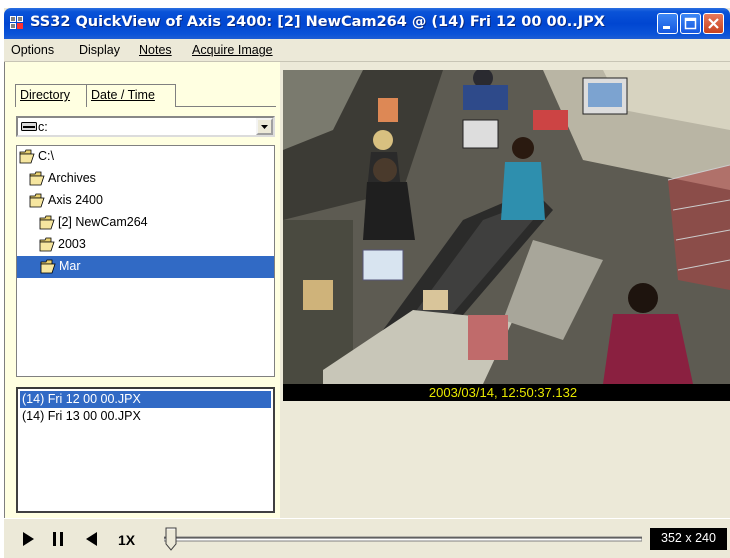 The width and height of the screenshot is (730, 558). Describe the element at coordinates (58, 539) in the screenshot. I see `pause-icon` at that location.